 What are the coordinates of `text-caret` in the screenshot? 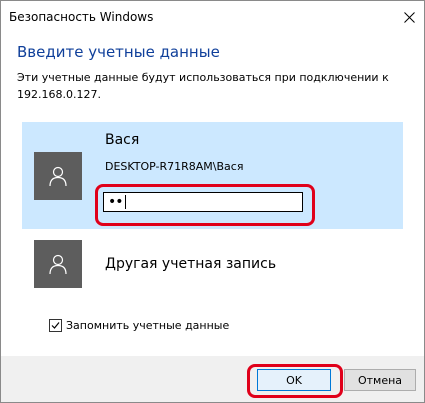 It's located at (125, 202).